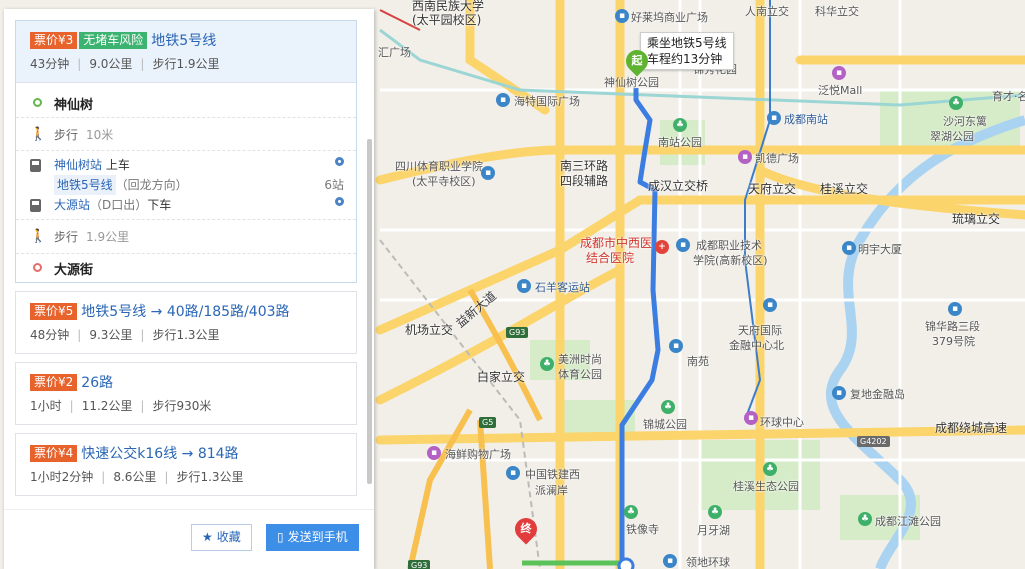 This screenshot has width=1025, height=569. What do you see at coordinates (186, 335) in the screenshot?
I see `route-walk: 步行1.3公里` at bounding box center [186, 335].